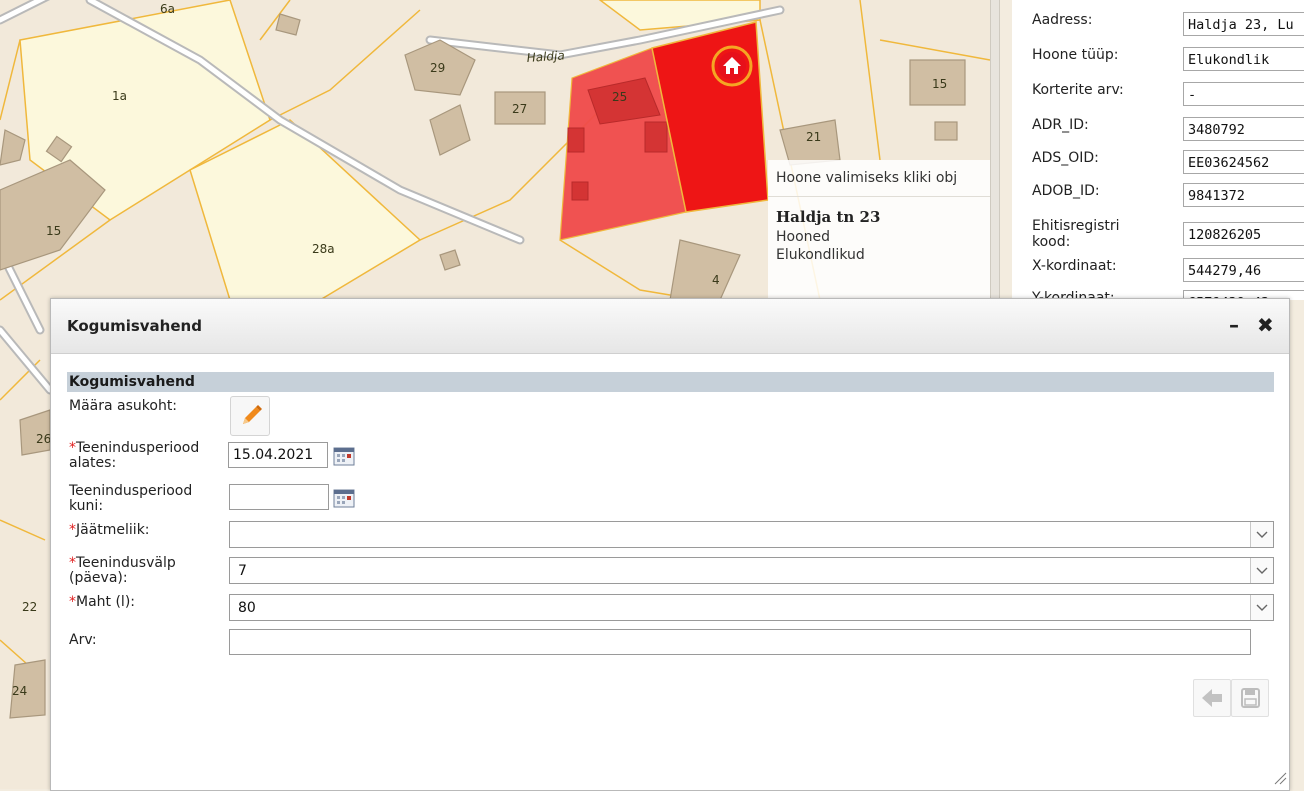 Image resolution: width=1304 pixels, height=791 pixels. Describe the element at coordinates (134, 326) in the screenshot. I see `dialog-title: Kogumisvahend` at that location.